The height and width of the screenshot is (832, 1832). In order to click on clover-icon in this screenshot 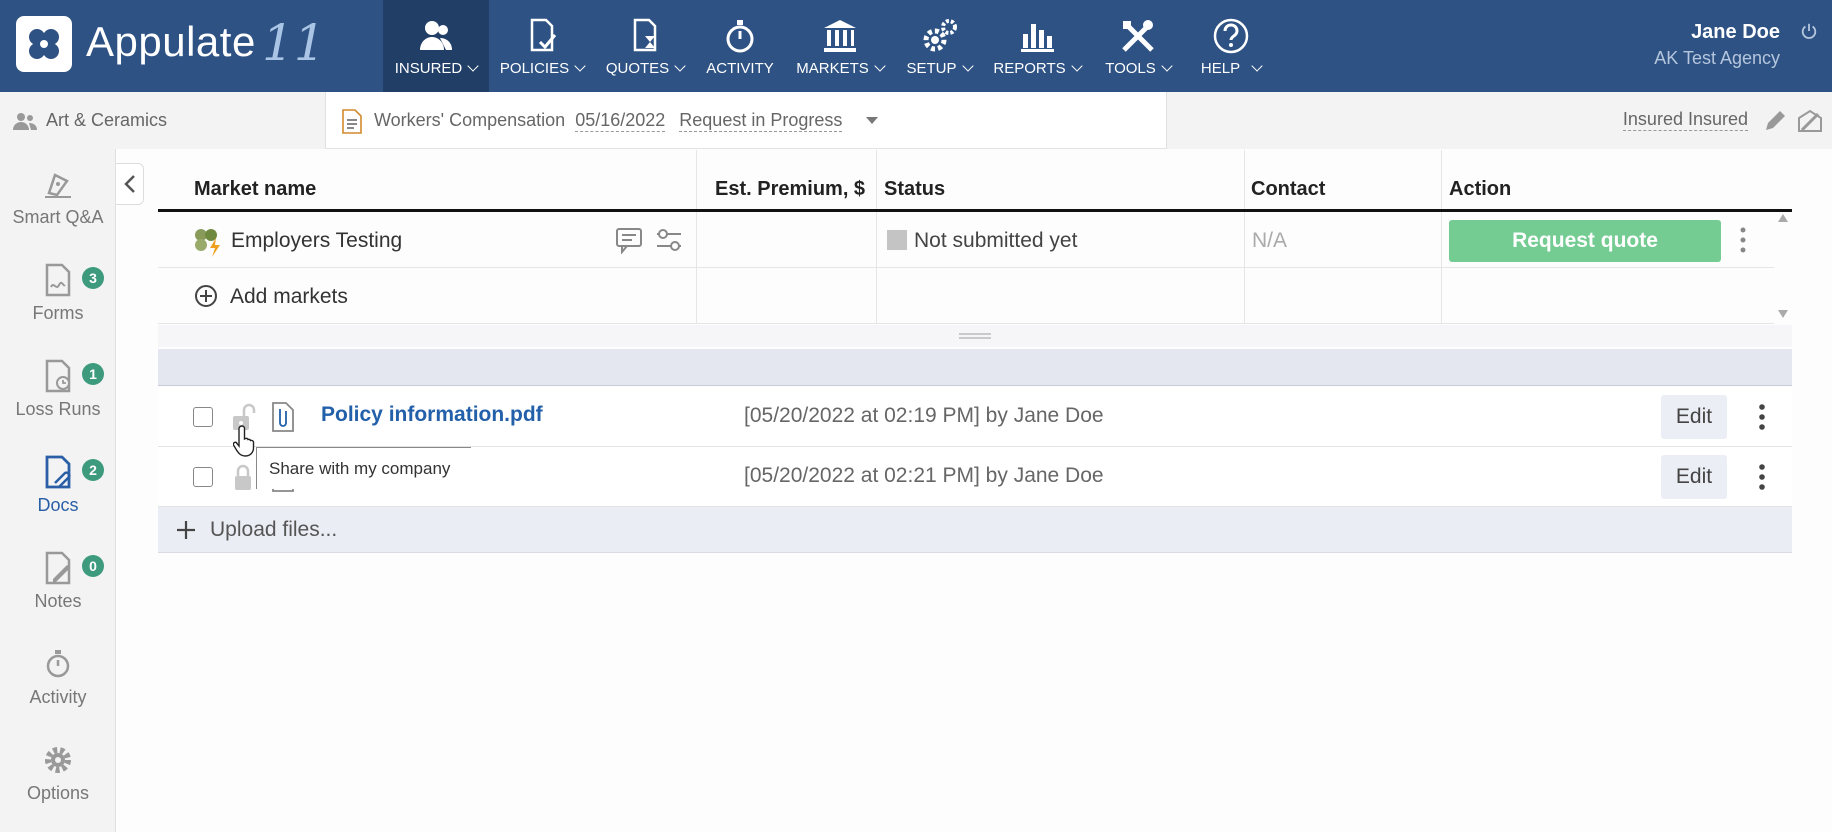, I will do `click(44, 44)`.